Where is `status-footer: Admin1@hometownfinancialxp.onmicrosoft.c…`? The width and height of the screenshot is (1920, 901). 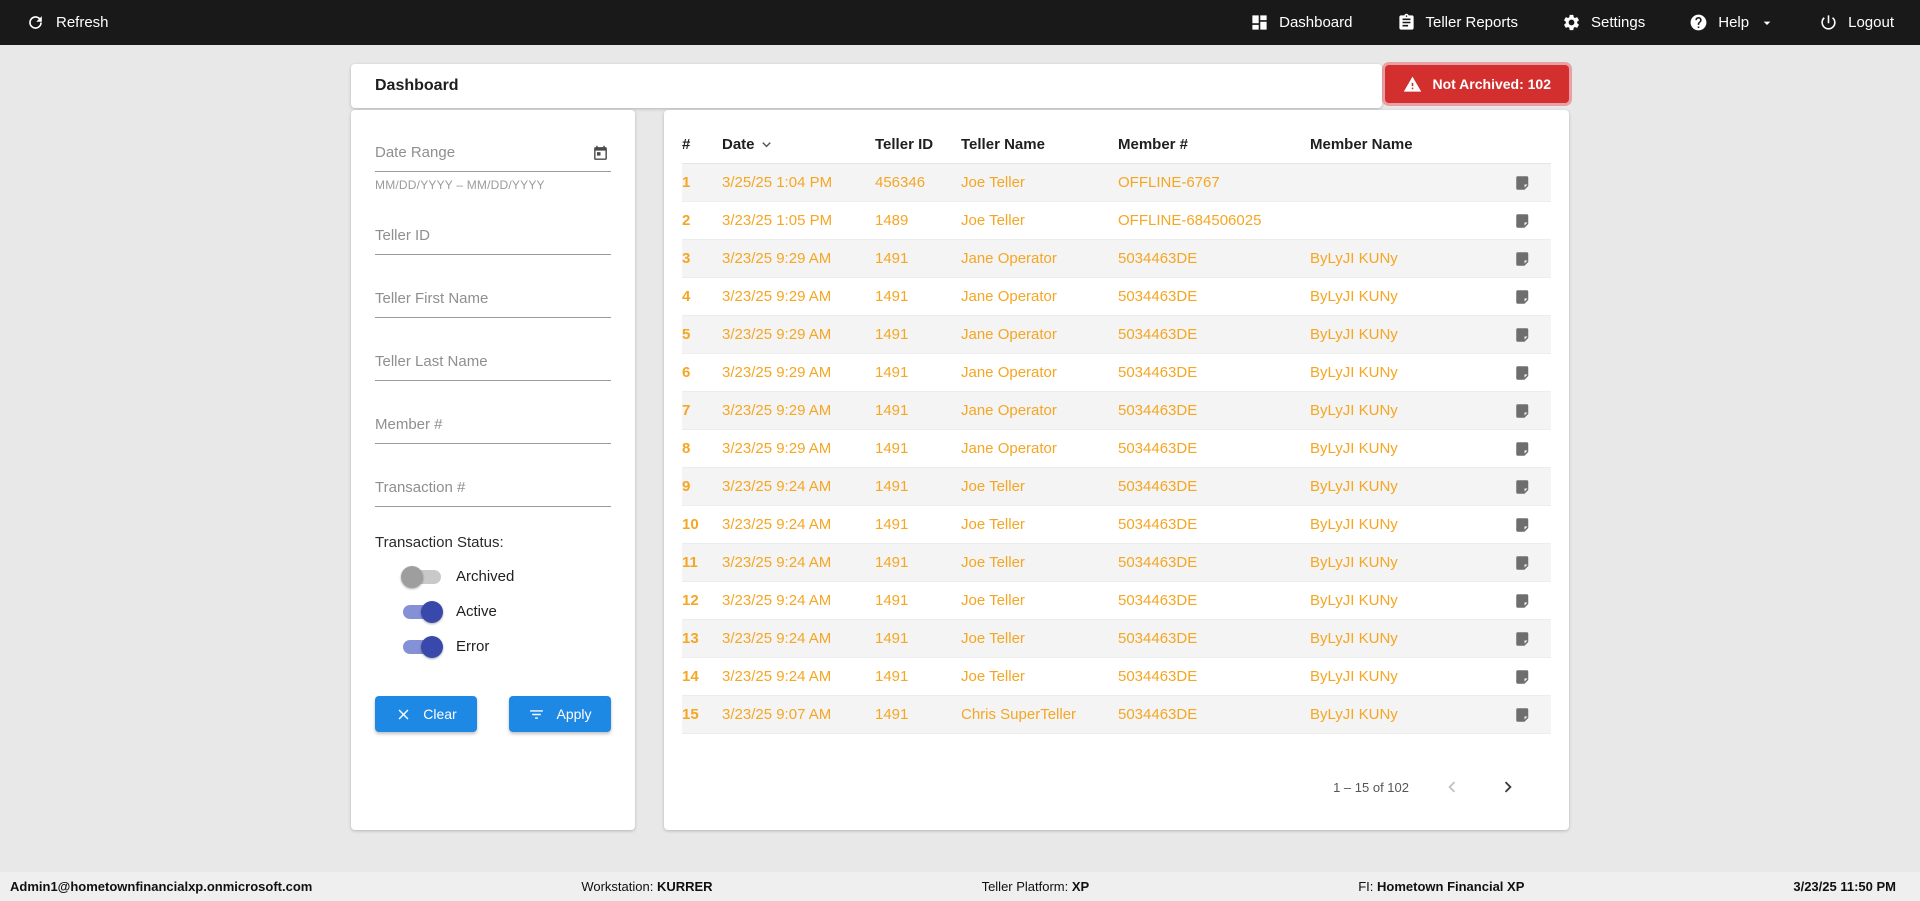 status-footer: Admin1@hometownfinancialxp.onmicrosoft.c… is located at coordinates (960, 886).